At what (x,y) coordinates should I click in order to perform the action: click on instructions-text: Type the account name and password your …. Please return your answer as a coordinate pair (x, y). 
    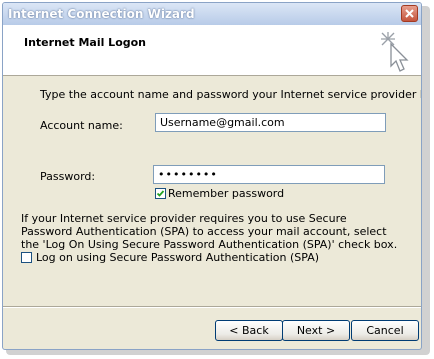
    Looking at the image, I should click on (230, 94).